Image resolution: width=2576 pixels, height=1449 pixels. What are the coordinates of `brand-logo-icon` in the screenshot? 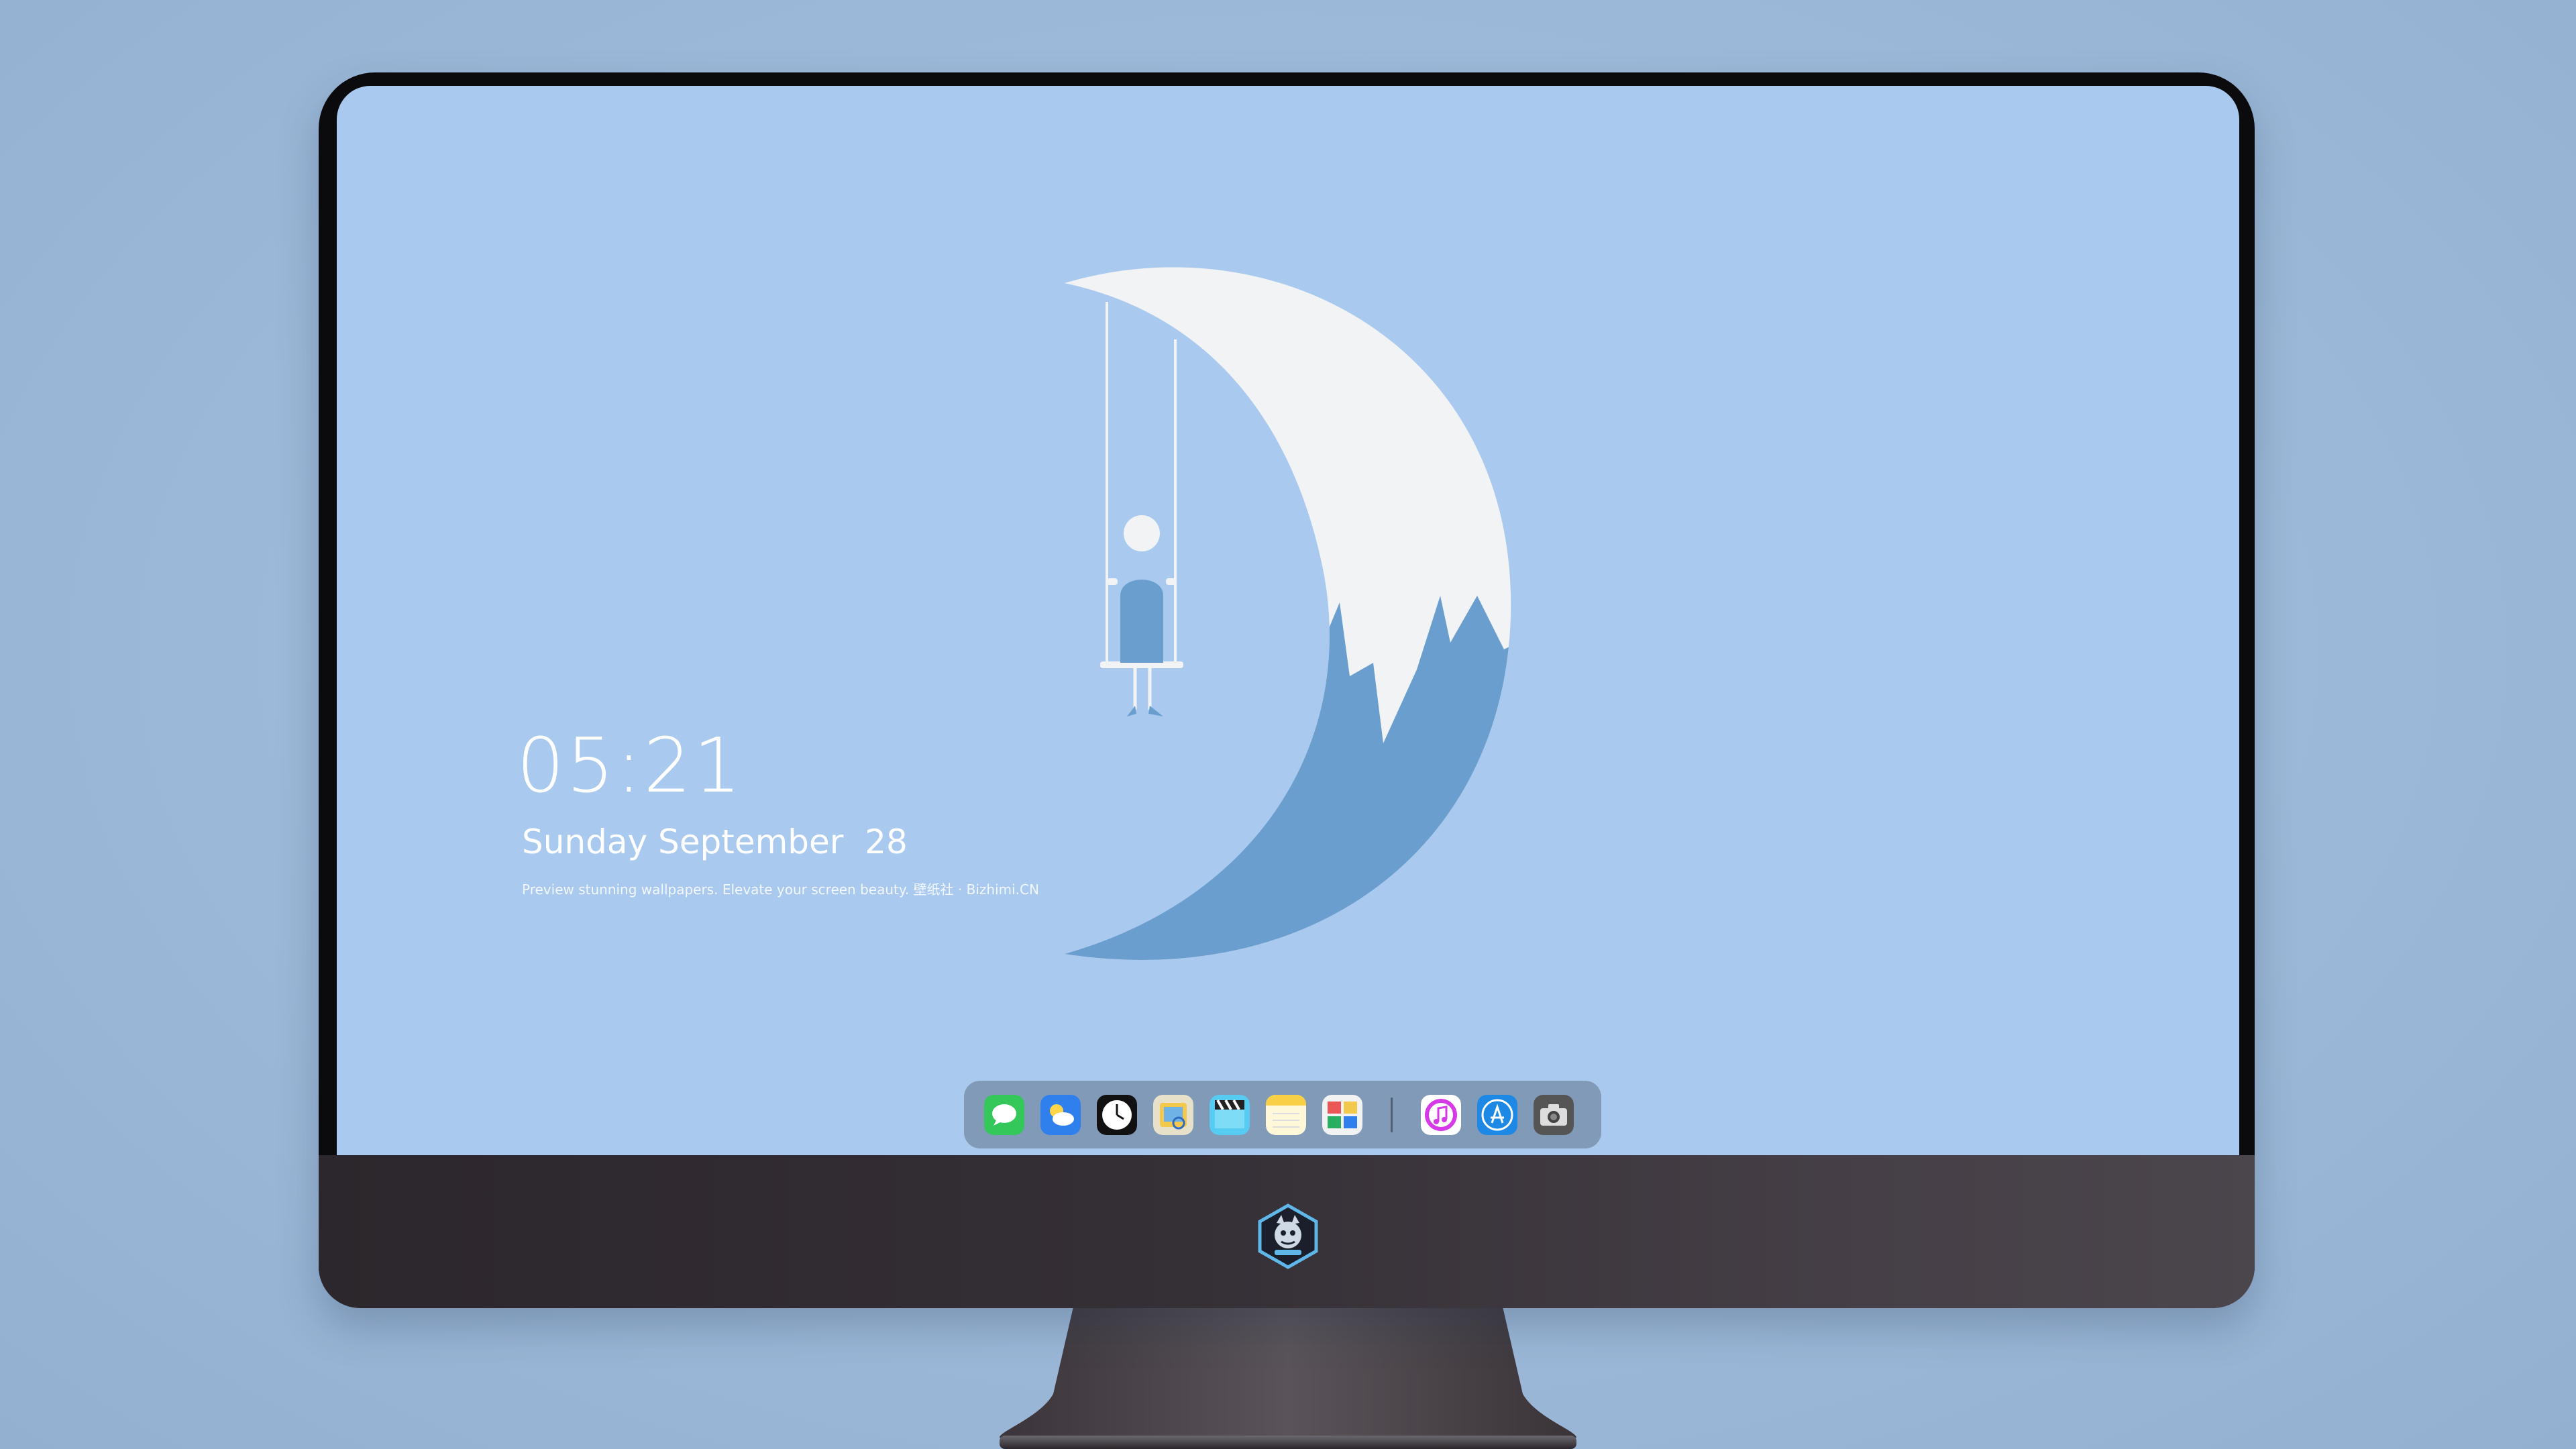 It's located at (1288, 1236).